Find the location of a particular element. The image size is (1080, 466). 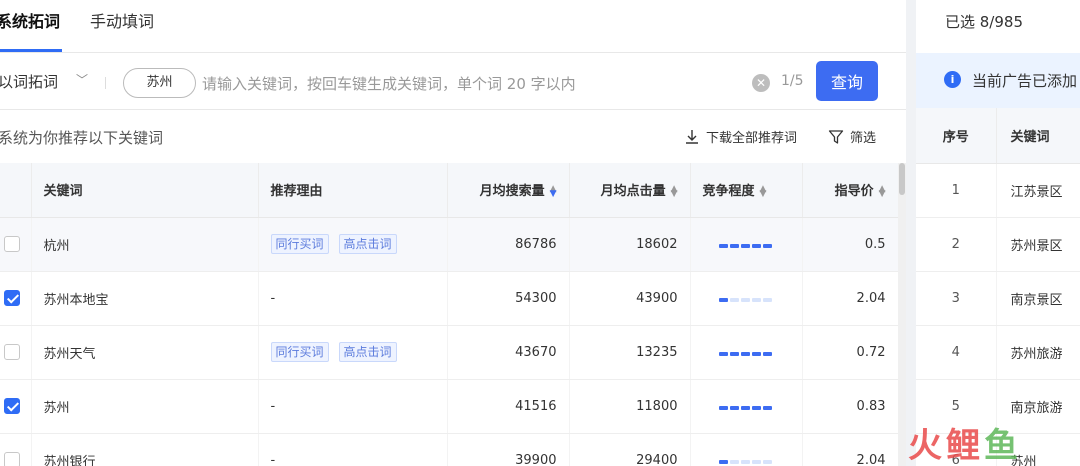

header-price: 指导价 ▲ ▼ is located at coordinates (850, 190).